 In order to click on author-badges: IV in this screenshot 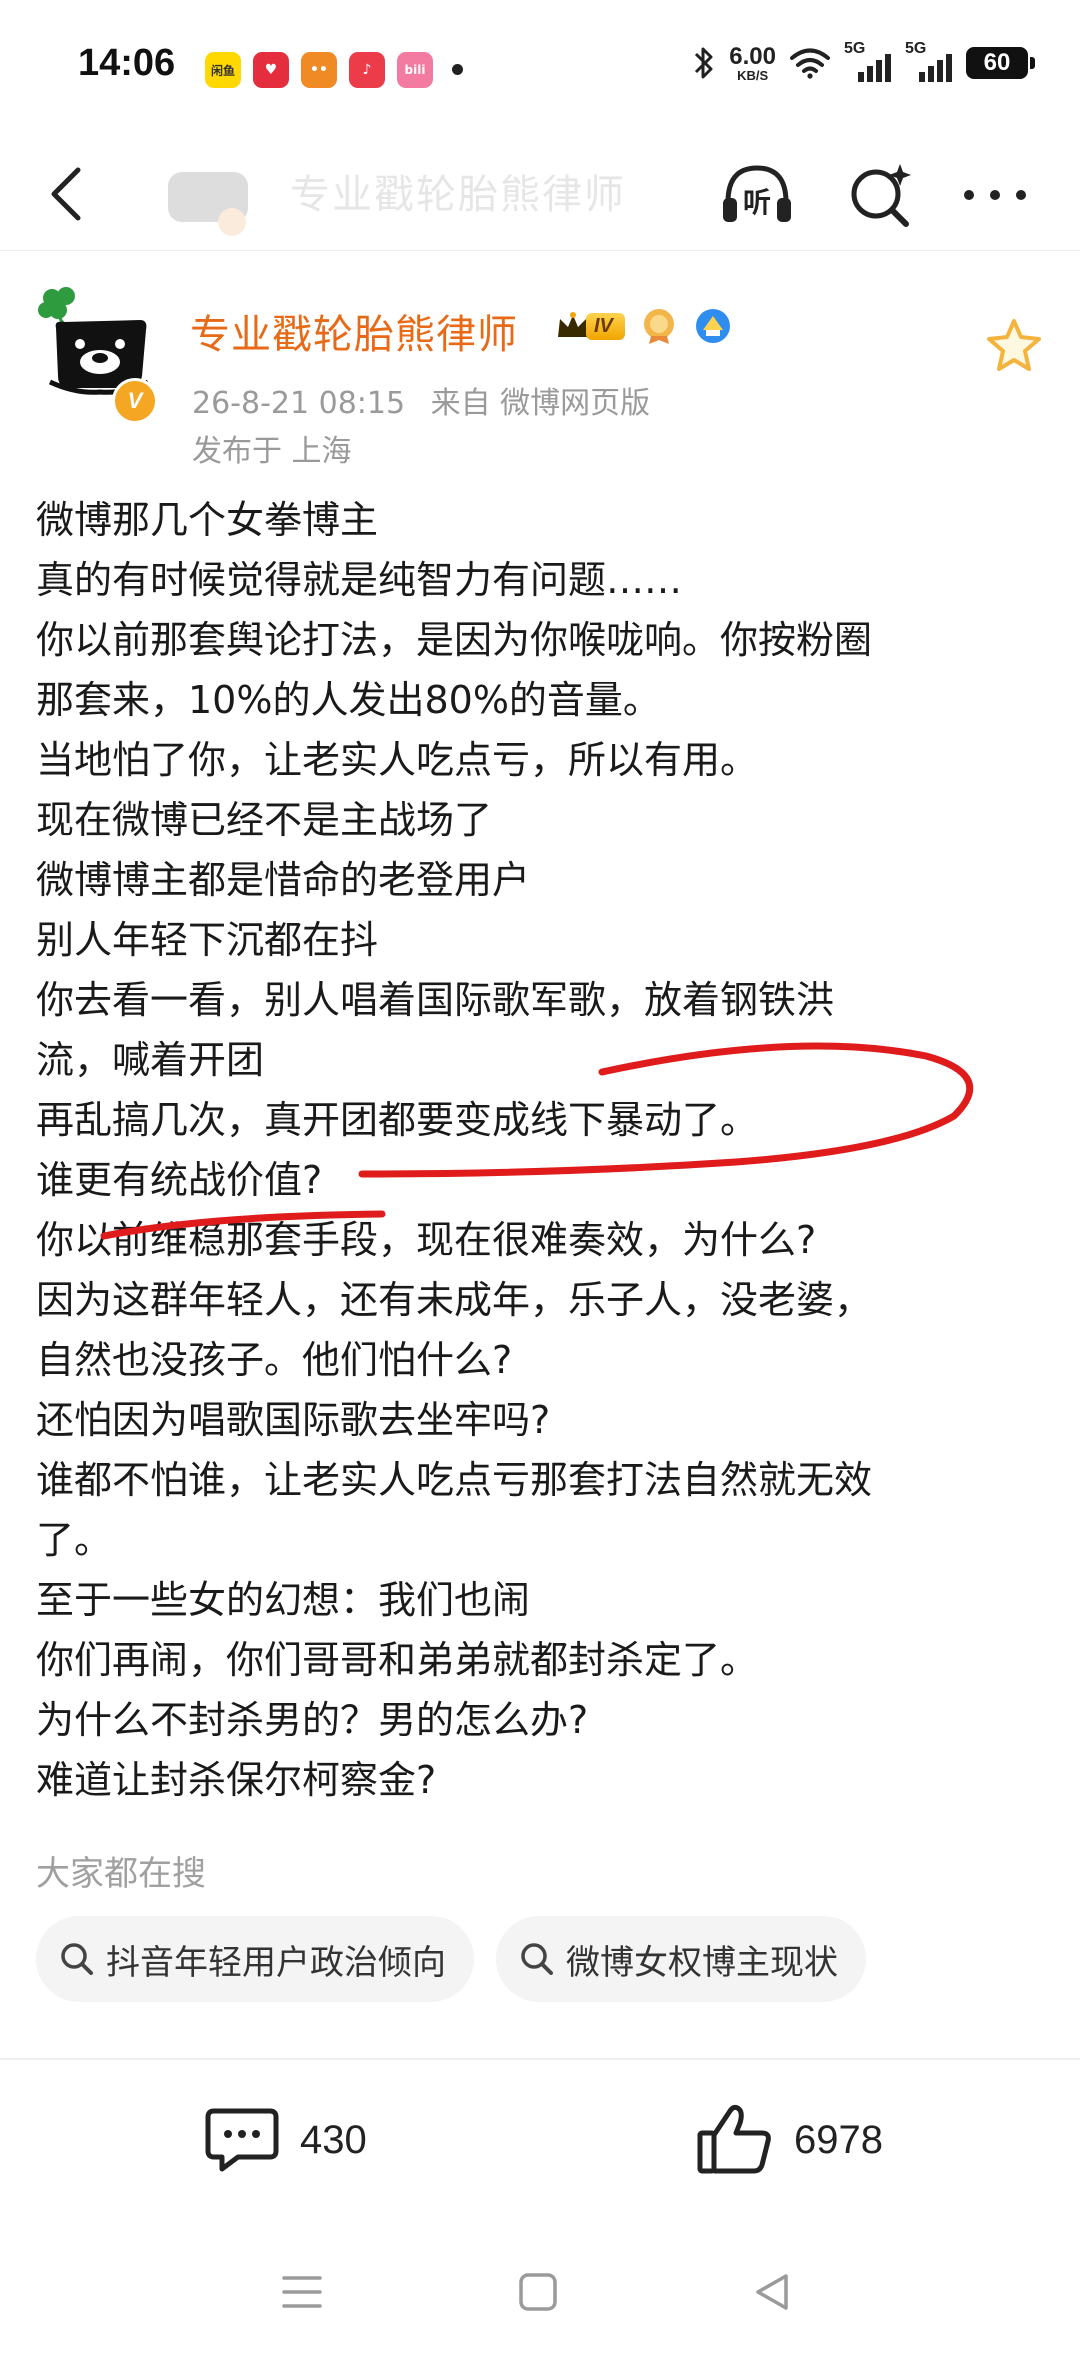, I will do `click(644, 326)`.